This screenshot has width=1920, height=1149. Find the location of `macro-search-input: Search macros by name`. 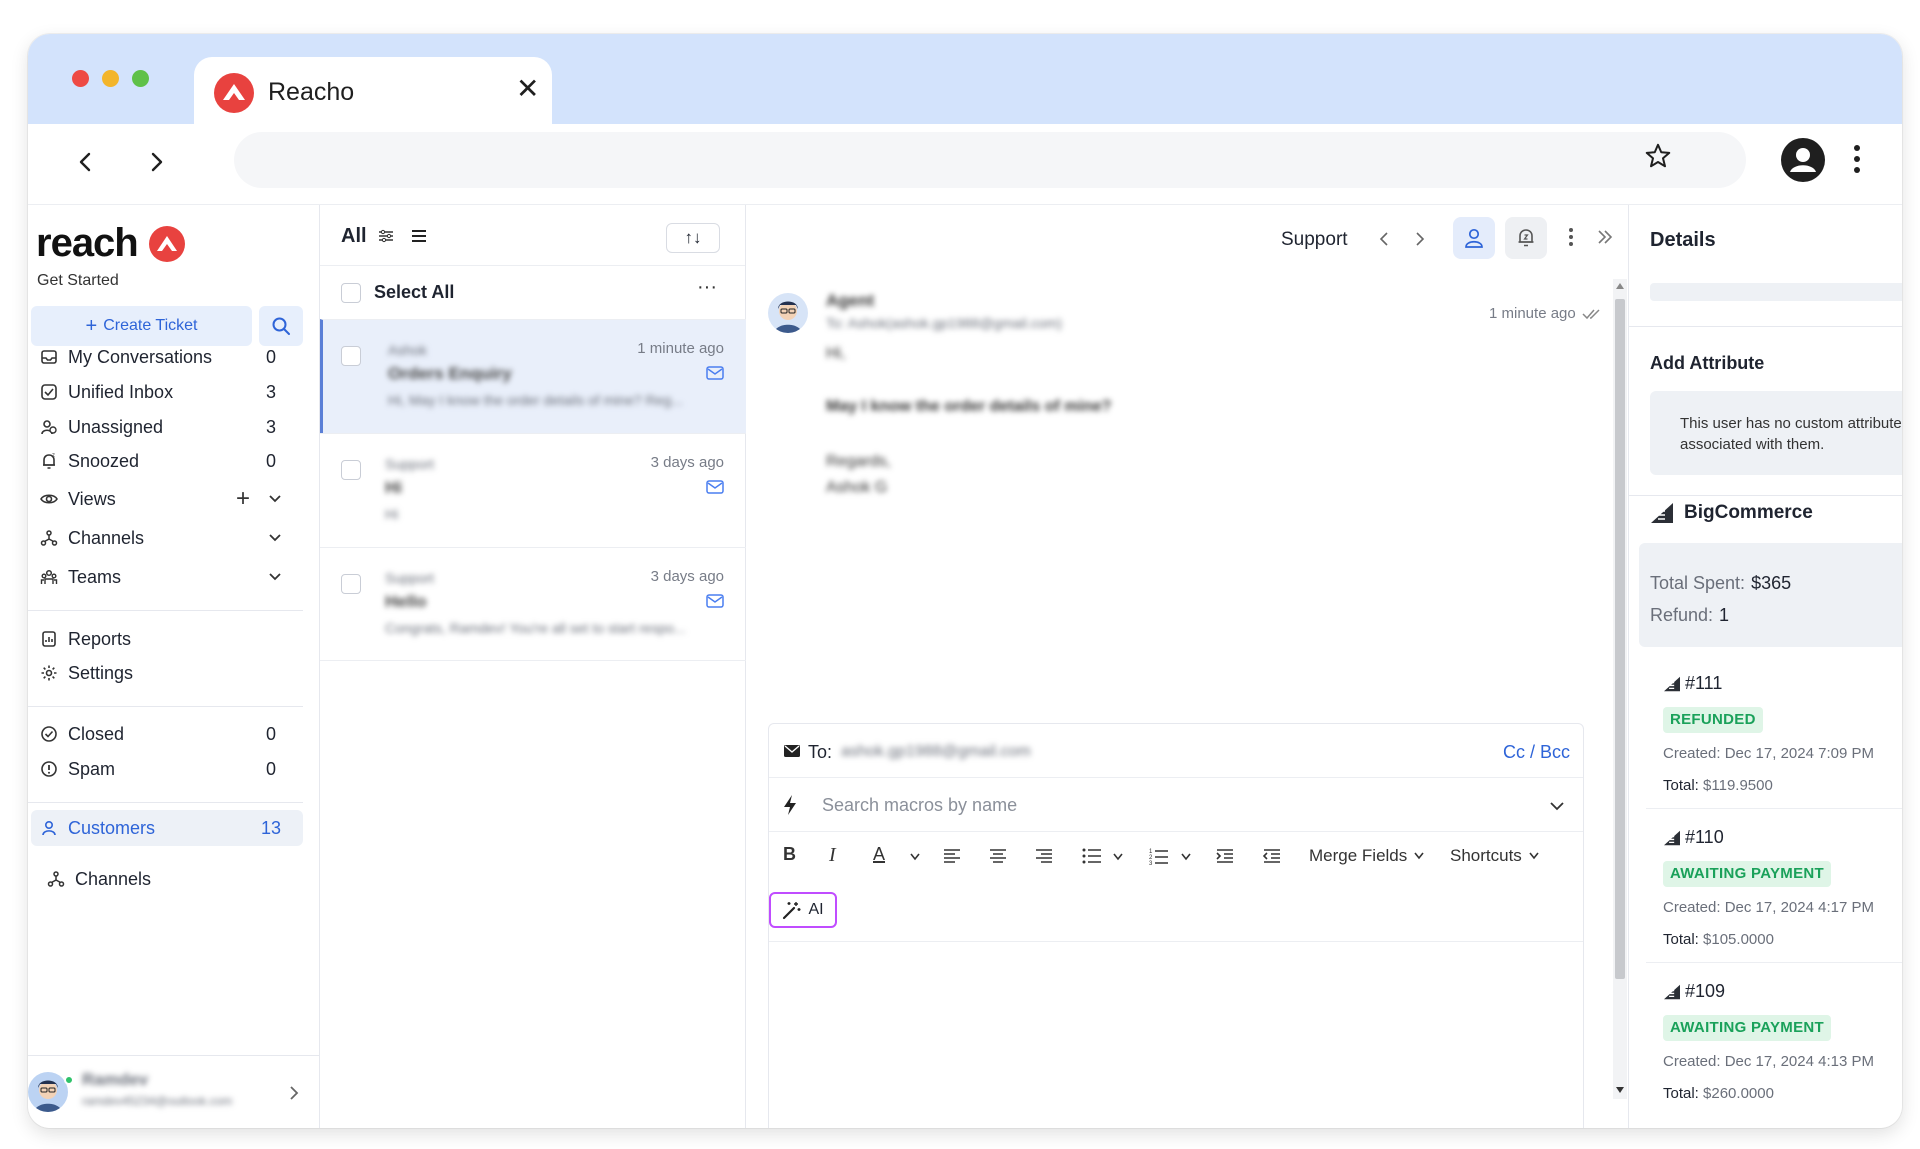

macro-search-input: Search macros by name is located at coordinates (919, 805).